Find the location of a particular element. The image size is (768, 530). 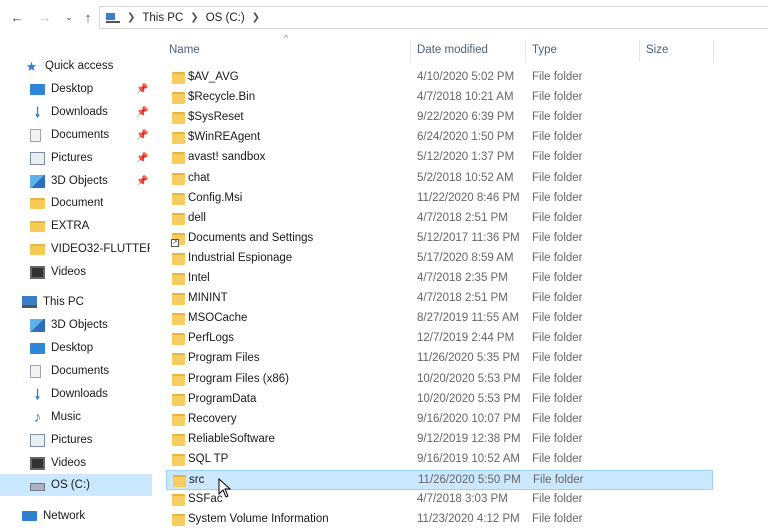

table-row: Config.Msi 11/22/2020 8:46 PM File folder is located at coordinates (439, 199).